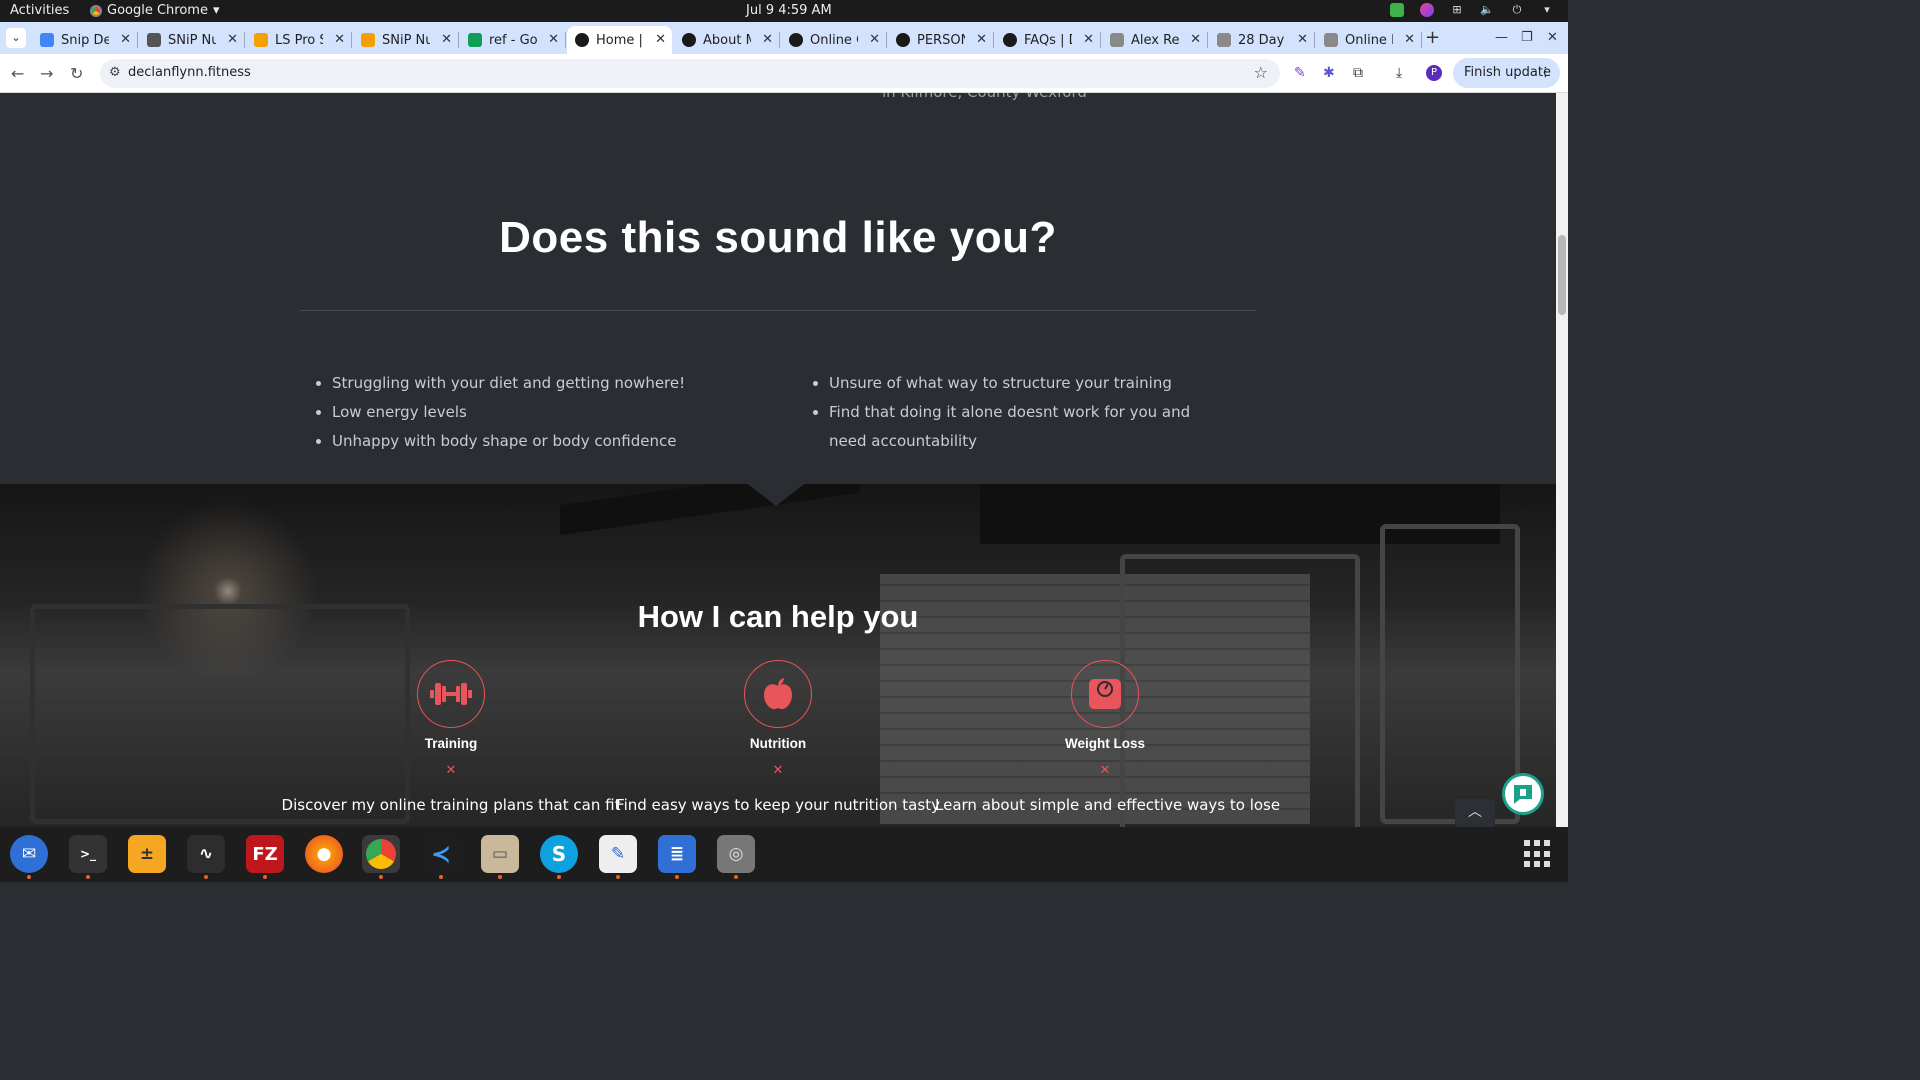  I want to click on chat-icon, so click(1523, 794).